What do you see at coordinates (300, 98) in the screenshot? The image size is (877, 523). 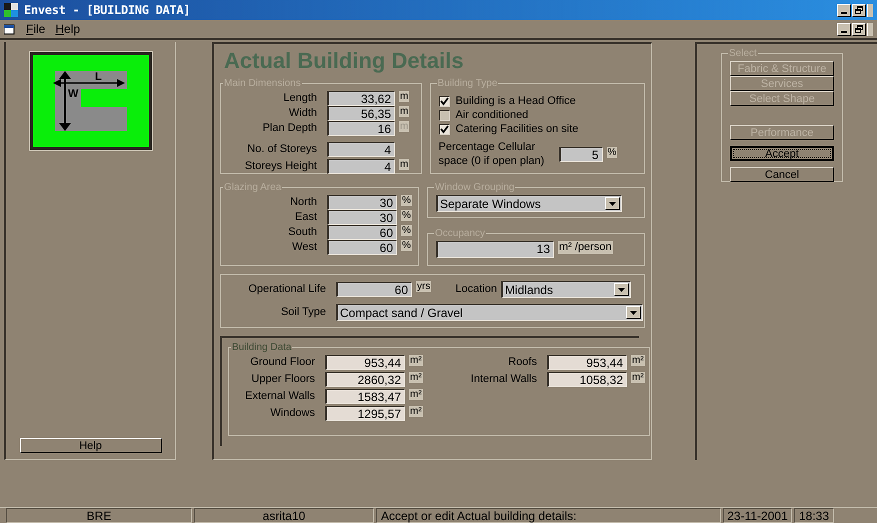 I see `field-label: Length` at bounding box center [300, 98].